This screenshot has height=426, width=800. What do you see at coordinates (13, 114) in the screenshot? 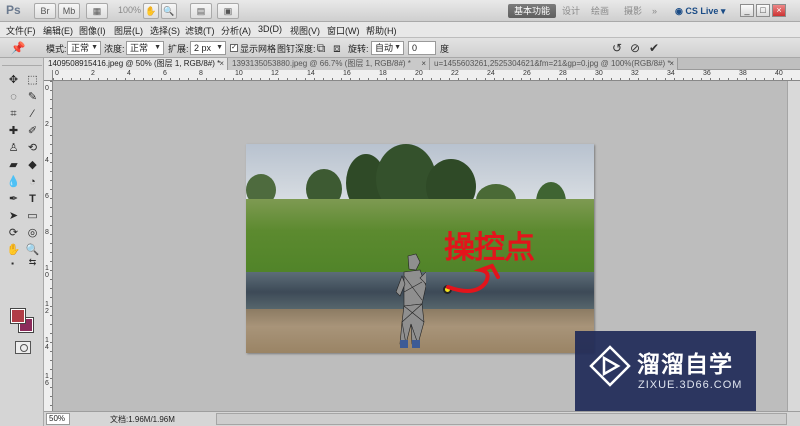
I see `crop-tool-icon: ⌗` at bounding box center [13, 114].